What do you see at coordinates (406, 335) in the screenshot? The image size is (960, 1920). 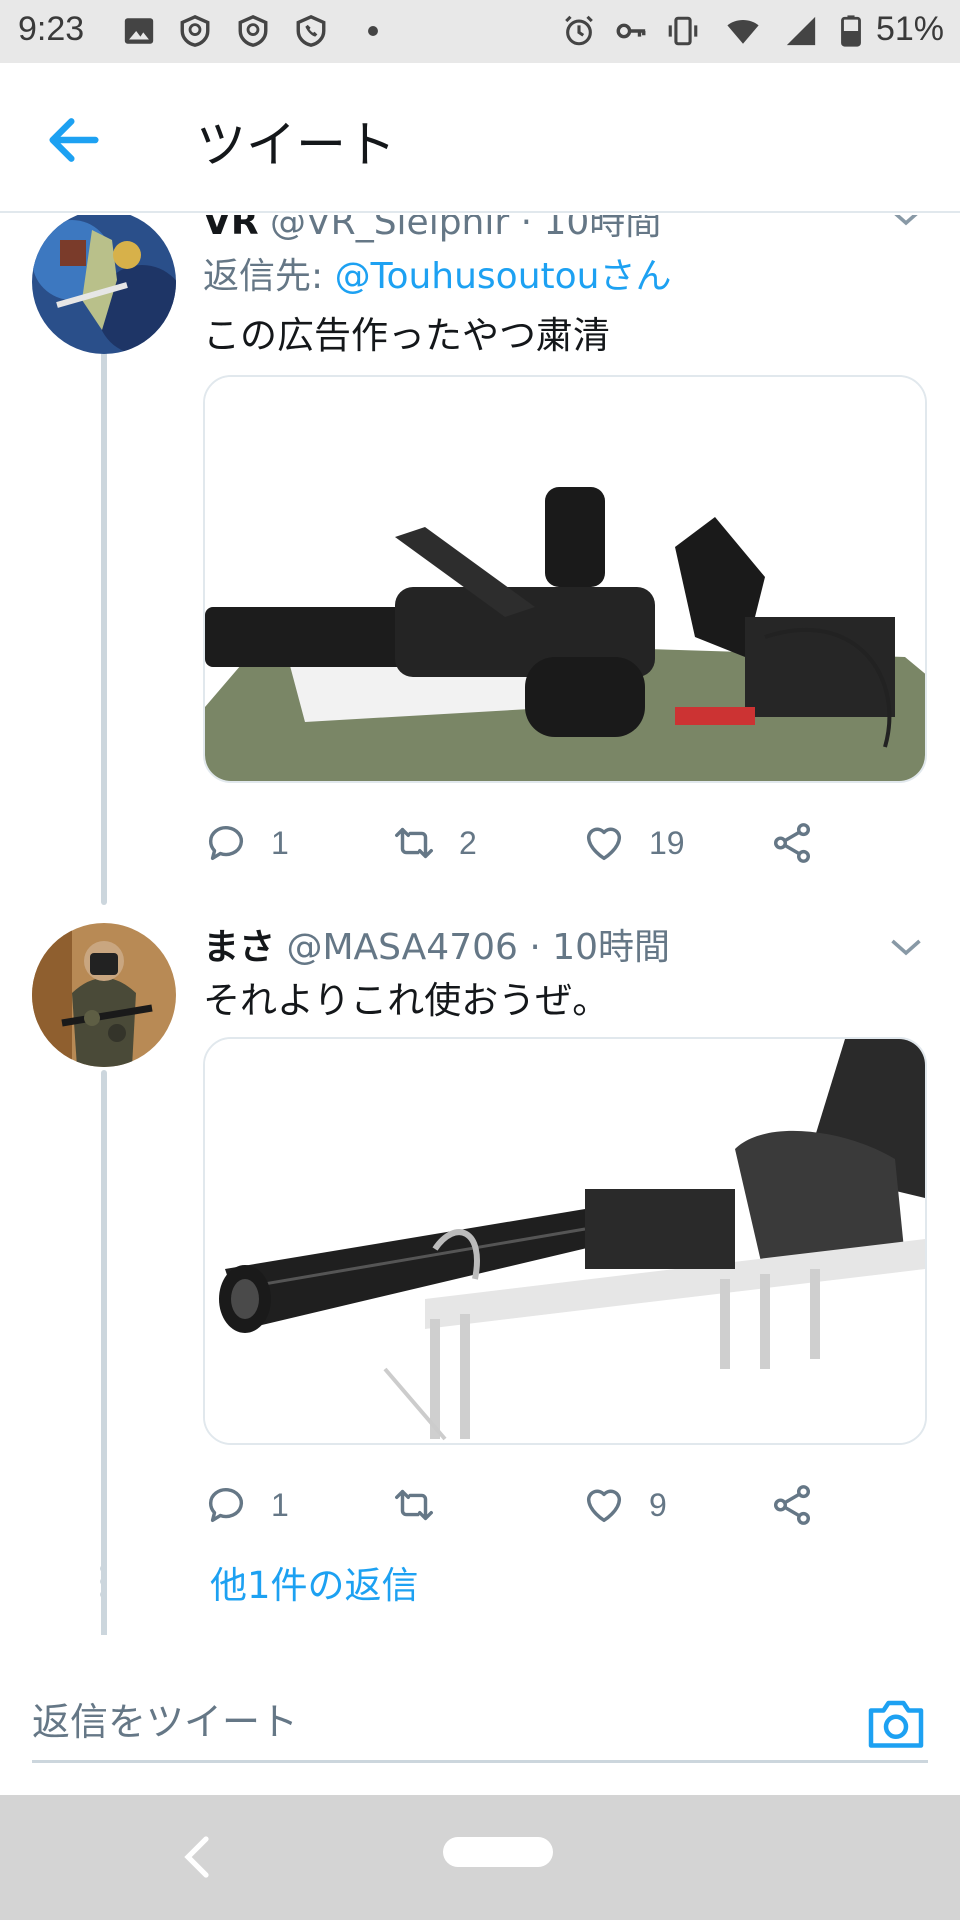 I see `tweet-text: この広告作ったやつ粛清` at bounding box center [406, 335].